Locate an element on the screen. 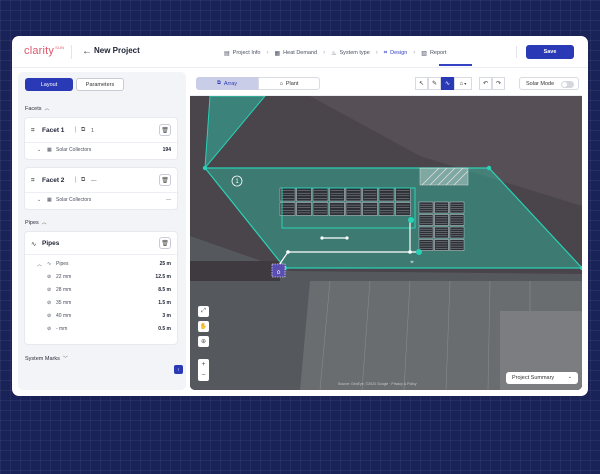 The width and height of the screenshot is (600, 474). canvas-toolbar: ⧉ Array ⌂ Plant ↖ ✎ ∿ ⌂ ▾ ↶ ↷ Solar Mode is located at coordinates (386, 84).